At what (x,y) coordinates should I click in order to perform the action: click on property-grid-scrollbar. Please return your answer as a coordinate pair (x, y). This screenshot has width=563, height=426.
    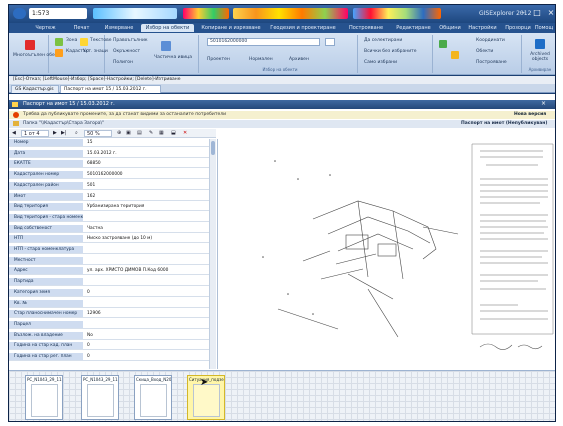
    Looking at the image, I should click on (212, 254).